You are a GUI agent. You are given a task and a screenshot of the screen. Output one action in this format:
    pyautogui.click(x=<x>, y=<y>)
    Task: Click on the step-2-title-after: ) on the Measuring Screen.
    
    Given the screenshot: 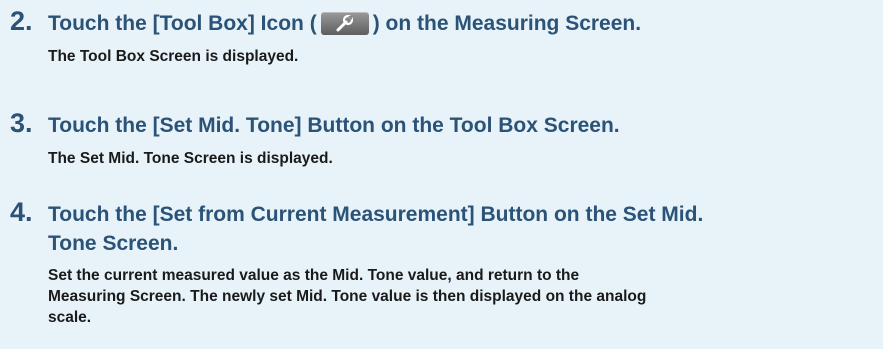 What is the action you would take?
    pyautogui.click(x=507, y=23)
    